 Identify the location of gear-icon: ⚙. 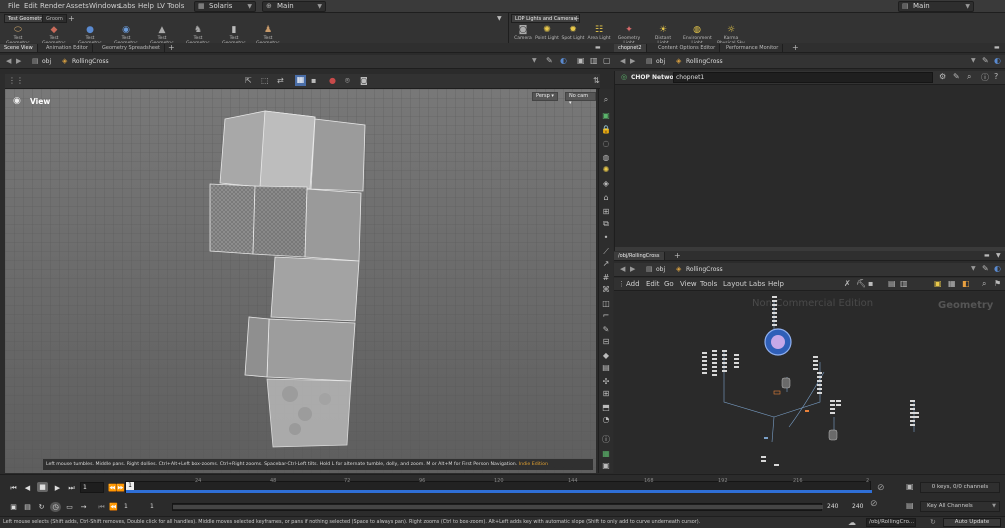
(942, 76).